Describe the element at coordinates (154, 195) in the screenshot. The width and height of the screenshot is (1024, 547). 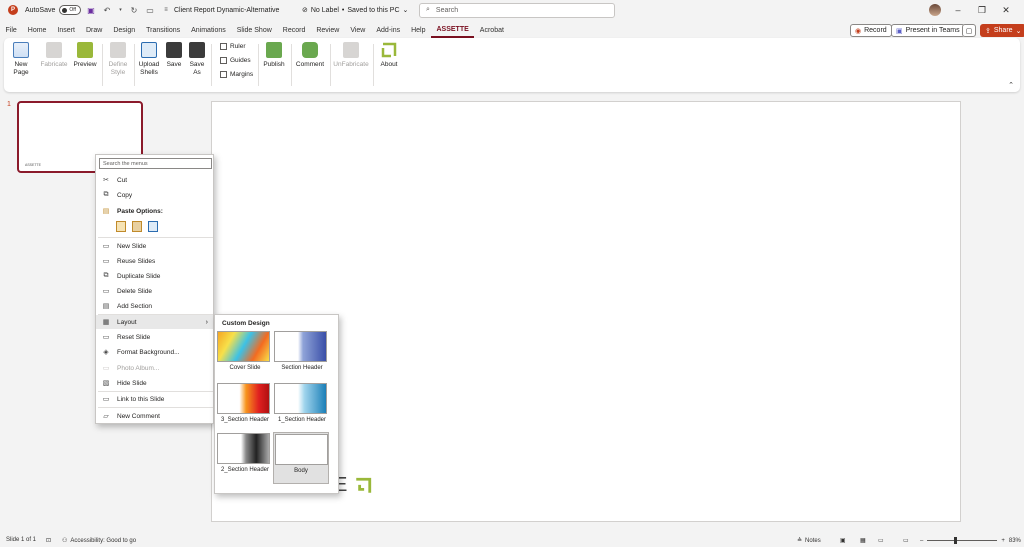
I see `menu-item-copy: ⧉ Copy` at that location.